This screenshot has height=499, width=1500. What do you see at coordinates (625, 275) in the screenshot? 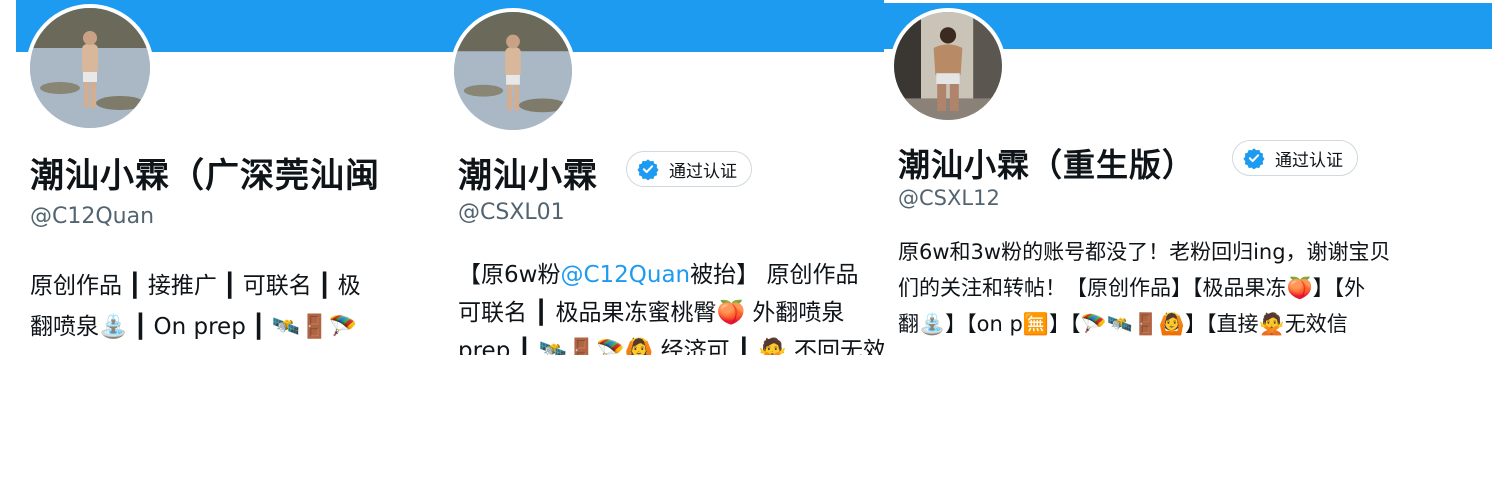
I see `mention-link: @C12Quan` at bounding box center [625, 275].